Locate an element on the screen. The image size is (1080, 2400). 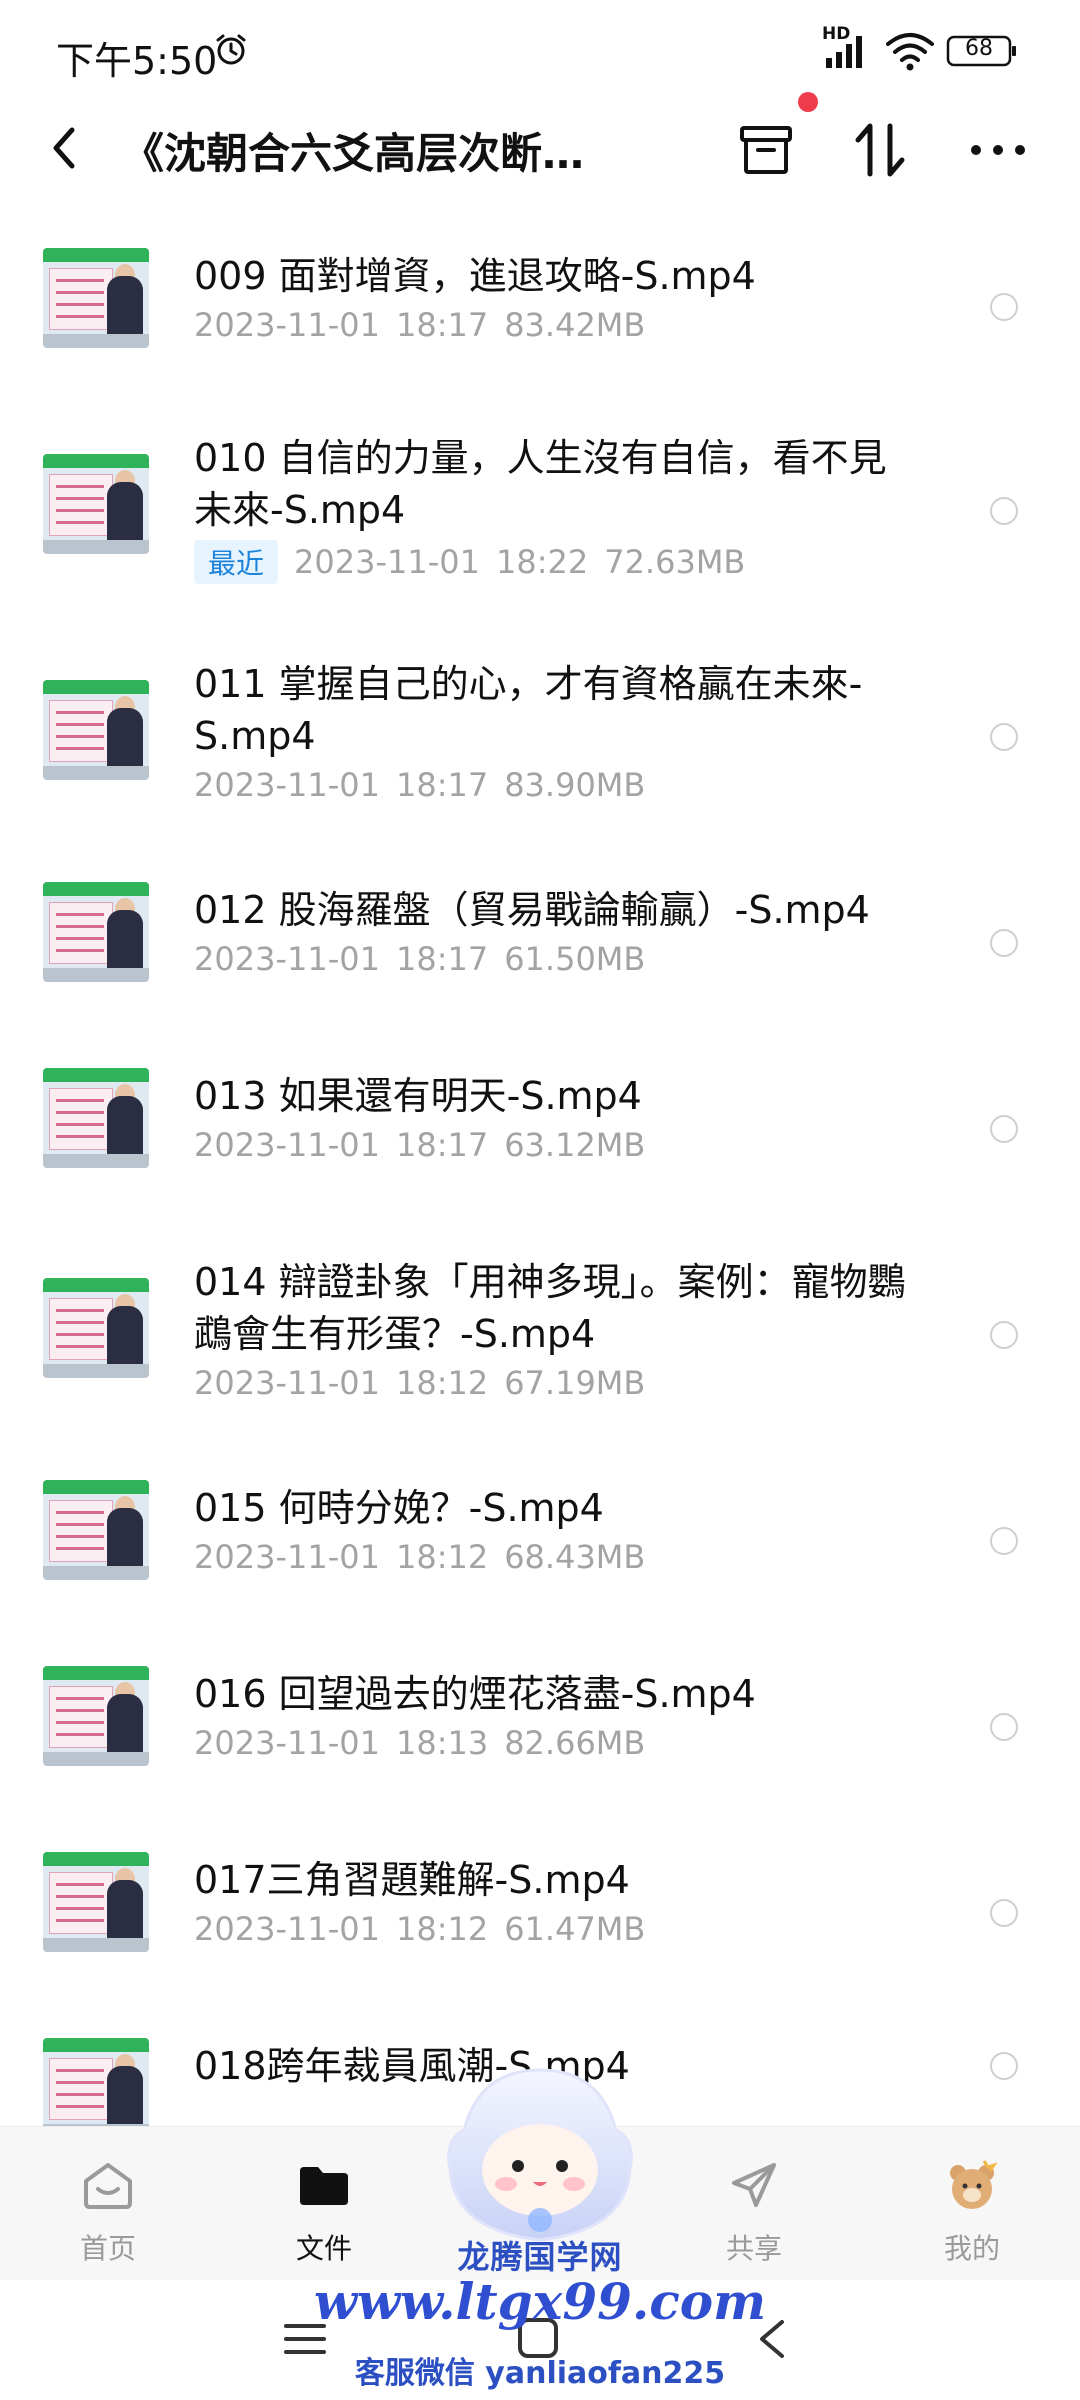
file-list-item: 013 如果還有明天-S.mp4 2023-11-01 18:17 63.12MB is located at coordinates (540, 1123).